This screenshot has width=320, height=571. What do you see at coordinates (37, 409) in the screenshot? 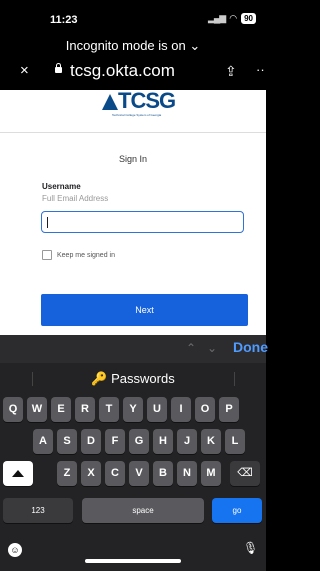
I see `key-w: W` at bounding box center [37, 409].